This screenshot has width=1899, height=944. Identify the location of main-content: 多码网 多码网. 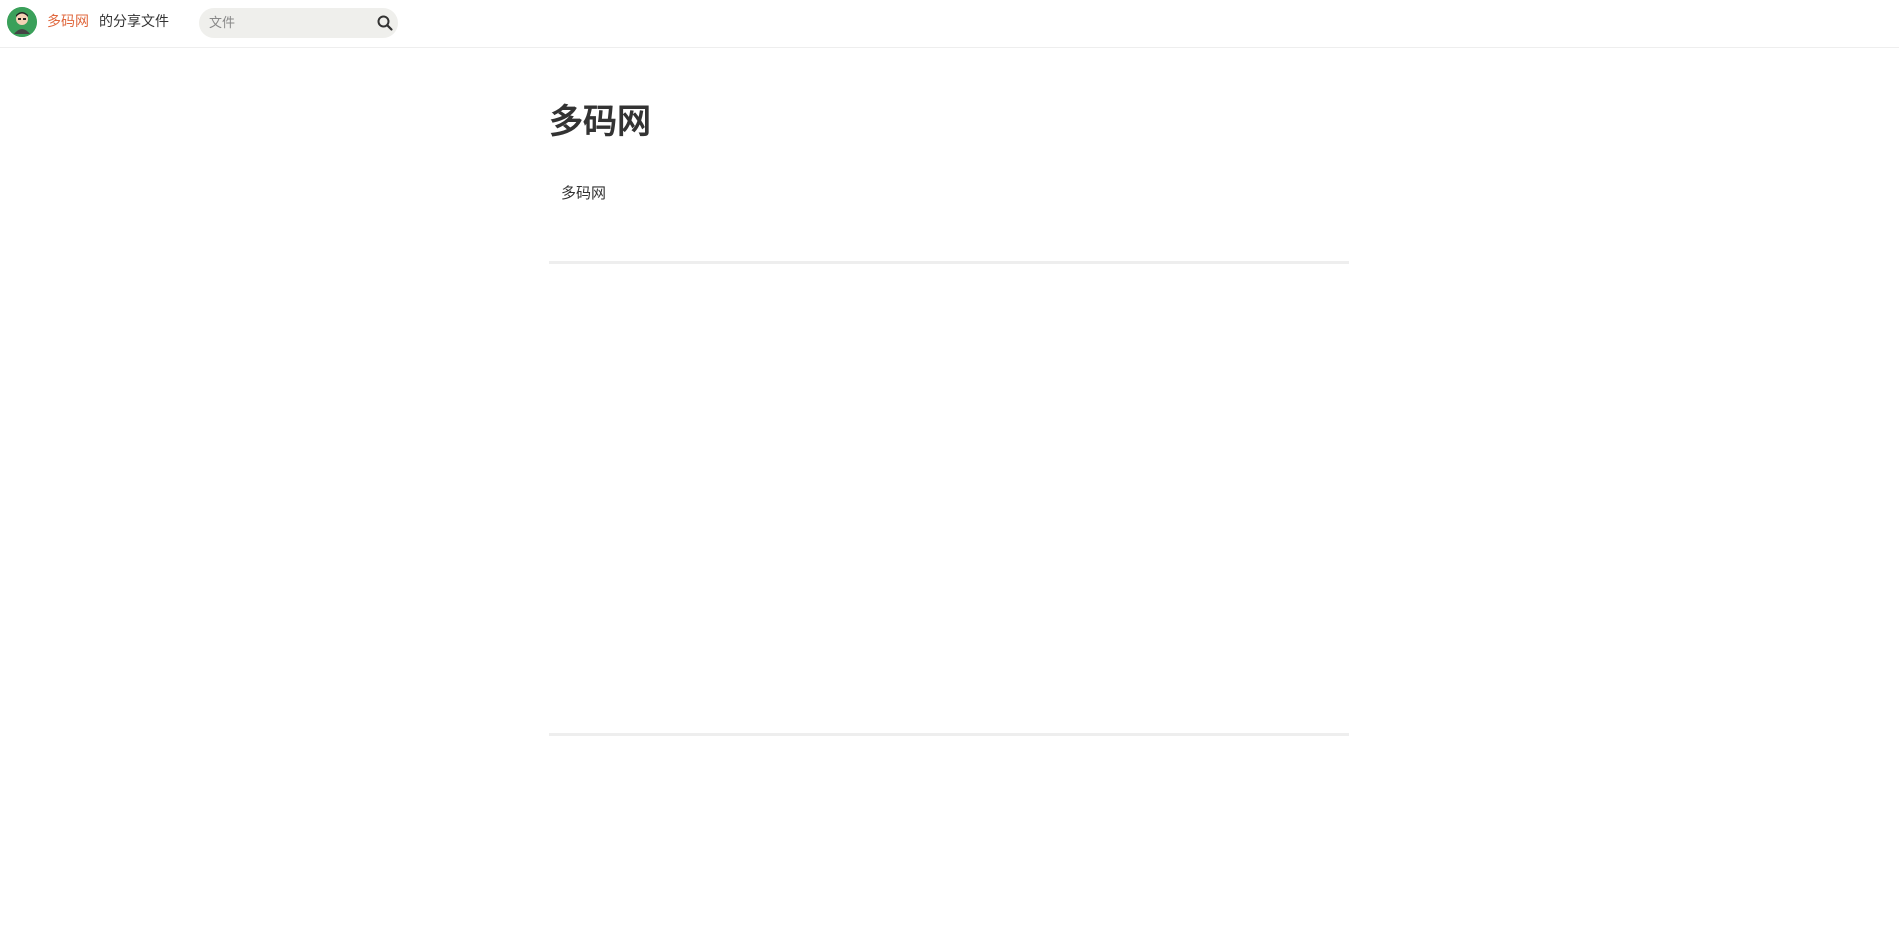
(949, 149).